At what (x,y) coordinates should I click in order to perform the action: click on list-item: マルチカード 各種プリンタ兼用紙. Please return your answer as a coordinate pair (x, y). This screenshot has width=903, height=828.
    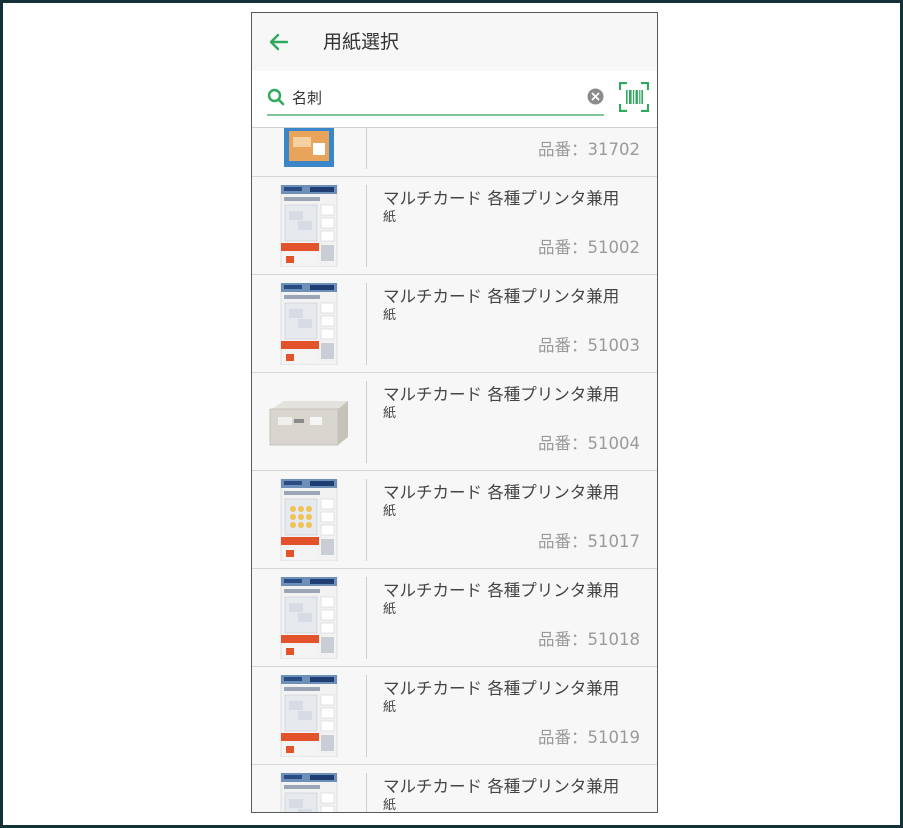
    Looking at the image, I should click on (454, 788).